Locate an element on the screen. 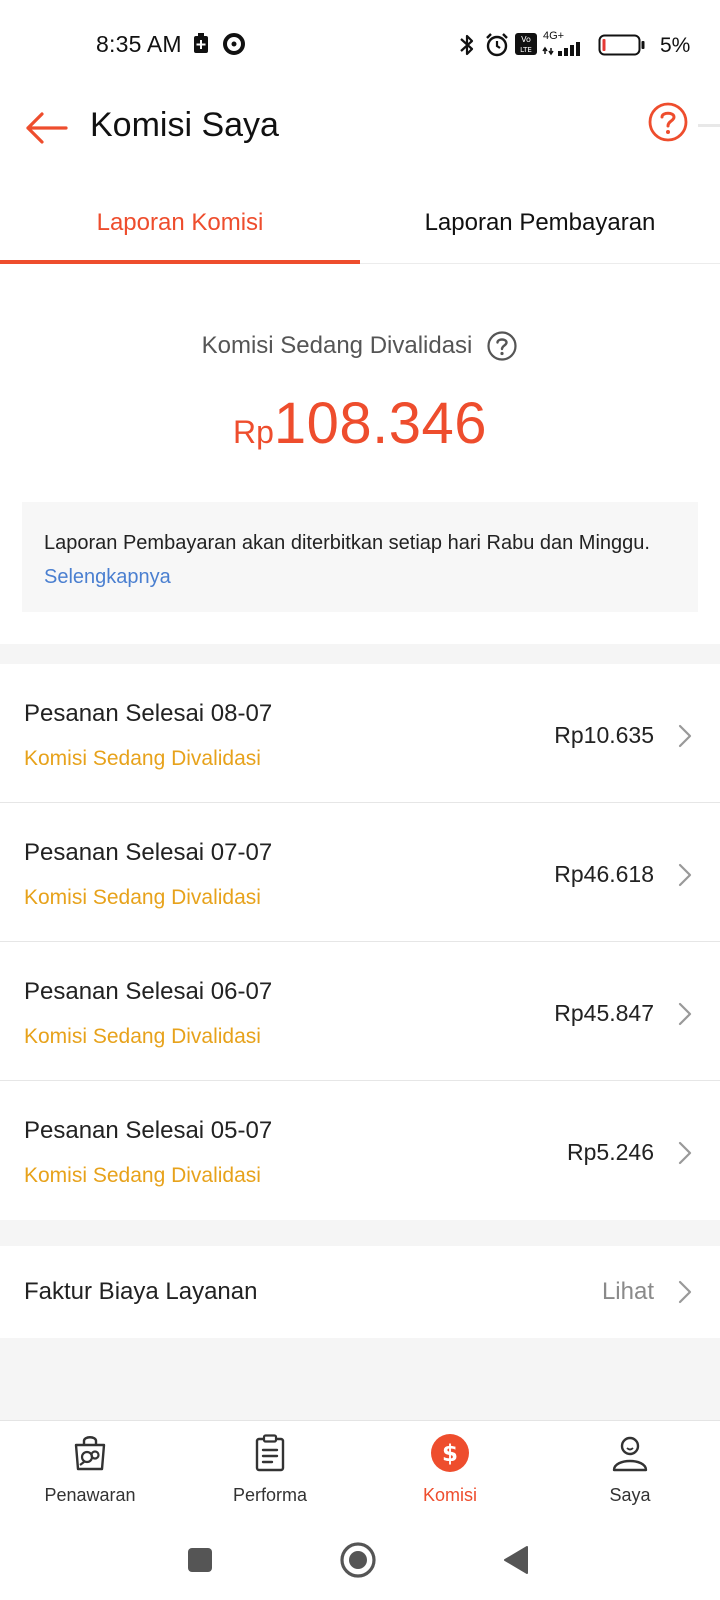 The width and height of the screenshot is (720, 1600). summary-value: 108.346 is located at coordinates (380, 423).